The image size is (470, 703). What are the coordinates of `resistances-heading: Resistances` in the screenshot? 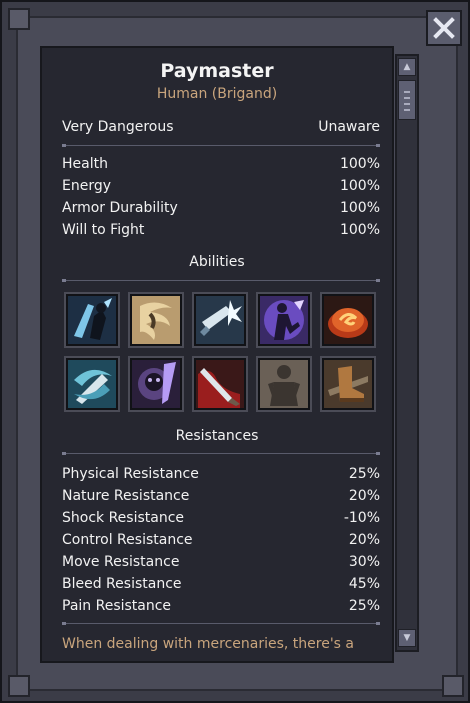 It's located at (217, 436).